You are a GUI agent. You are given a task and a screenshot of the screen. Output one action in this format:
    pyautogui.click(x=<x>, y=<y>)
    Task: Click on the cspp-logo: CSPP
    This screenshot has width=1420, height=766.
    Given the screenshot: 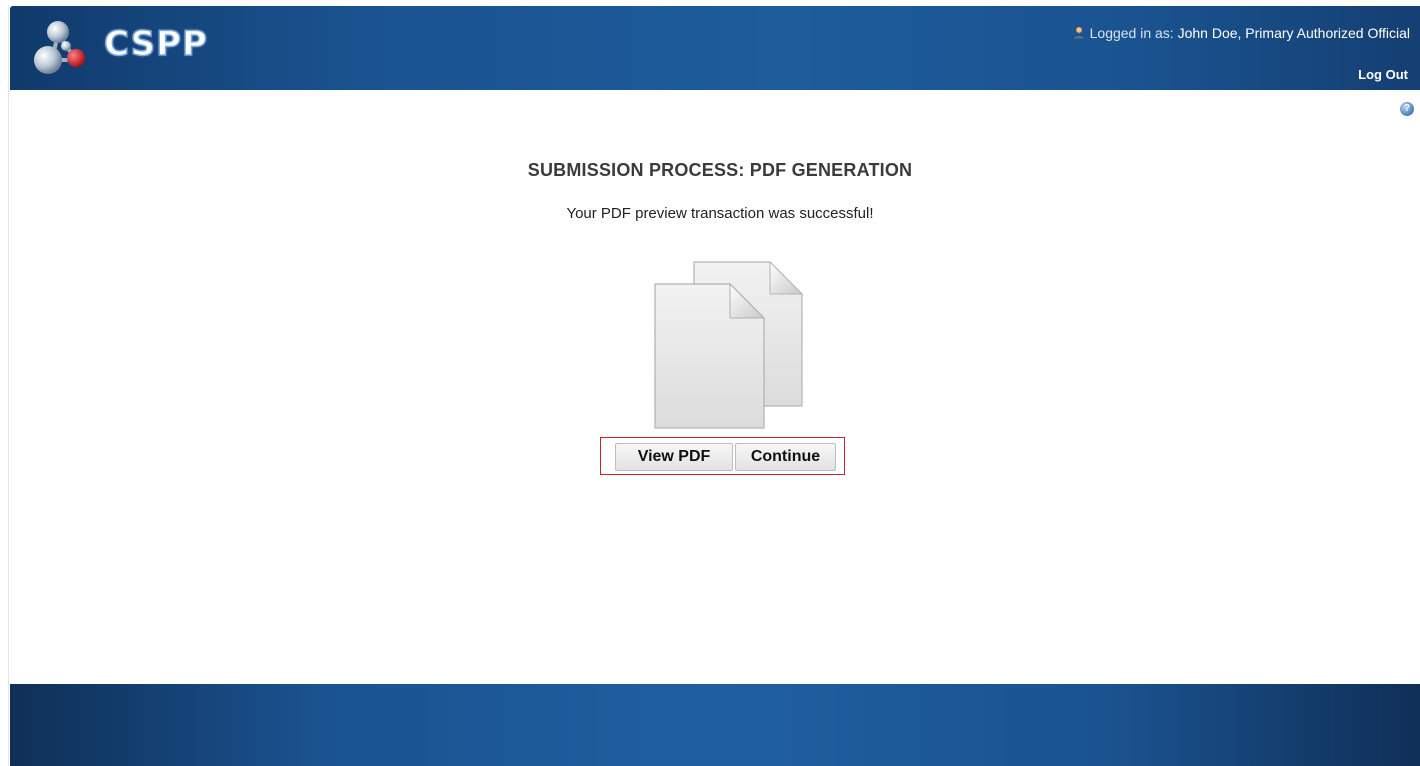 What is the action you would take?
    pyautogui.click(x=132, y=48)
    